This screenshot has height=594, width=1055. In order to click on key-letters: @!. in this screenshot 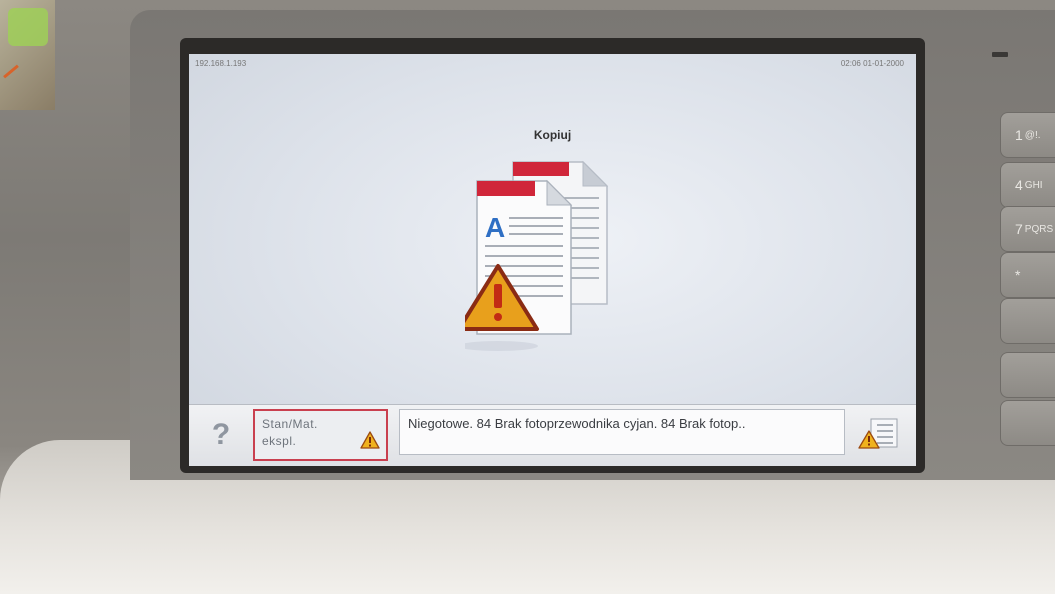, I will do `click(1032, 135)`.